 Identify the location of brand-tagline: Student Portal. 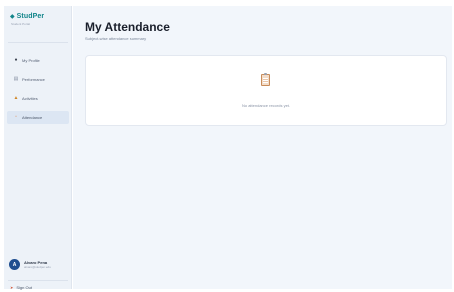
(21, 24).